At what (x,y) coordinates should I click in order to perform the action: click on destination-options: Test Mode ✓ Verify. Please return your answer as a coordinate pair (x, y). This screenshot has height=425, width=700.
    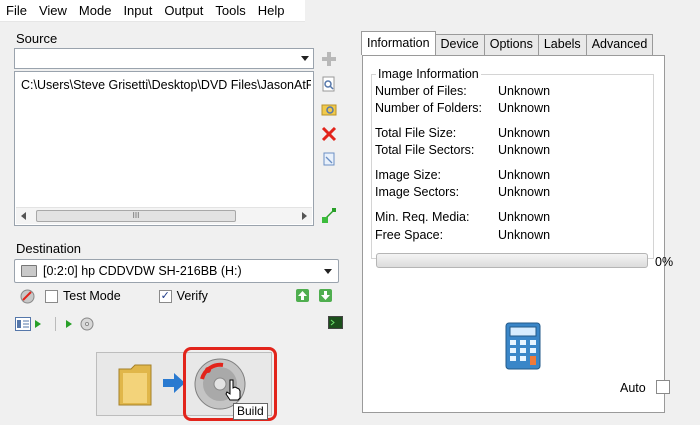
    Looking at the image, I should click on (114, 296).